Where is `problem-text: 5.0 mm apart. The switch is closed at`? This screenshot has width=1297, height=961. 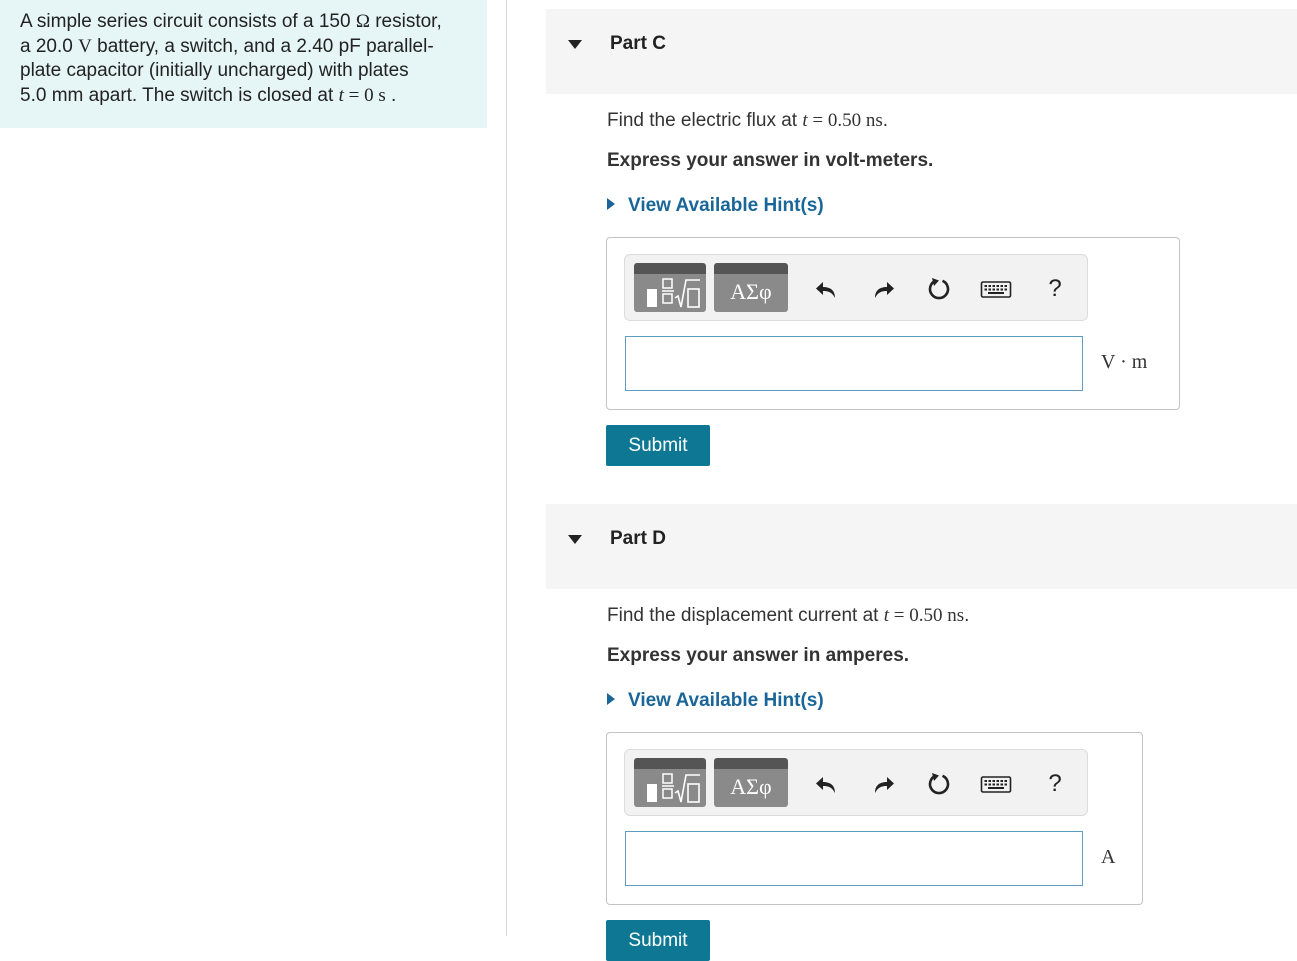
problem-text: 5.0 mm apart. The switch is closed at is located at coordinates (179, 95).